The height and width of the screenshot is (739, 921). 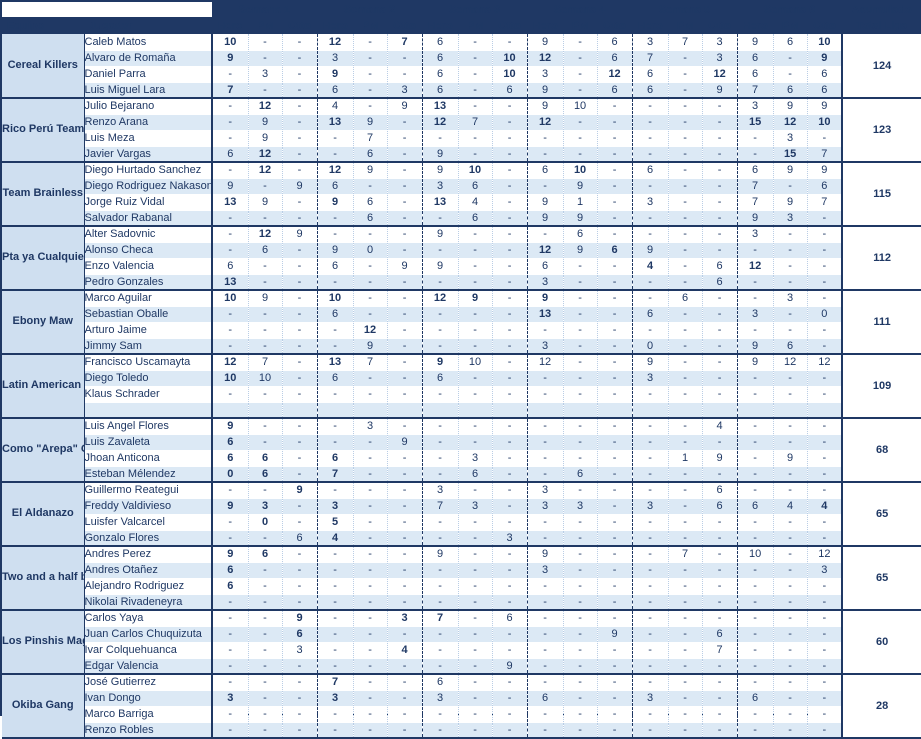 I want to click on score-cell: 7, so click(x=720, y=650).